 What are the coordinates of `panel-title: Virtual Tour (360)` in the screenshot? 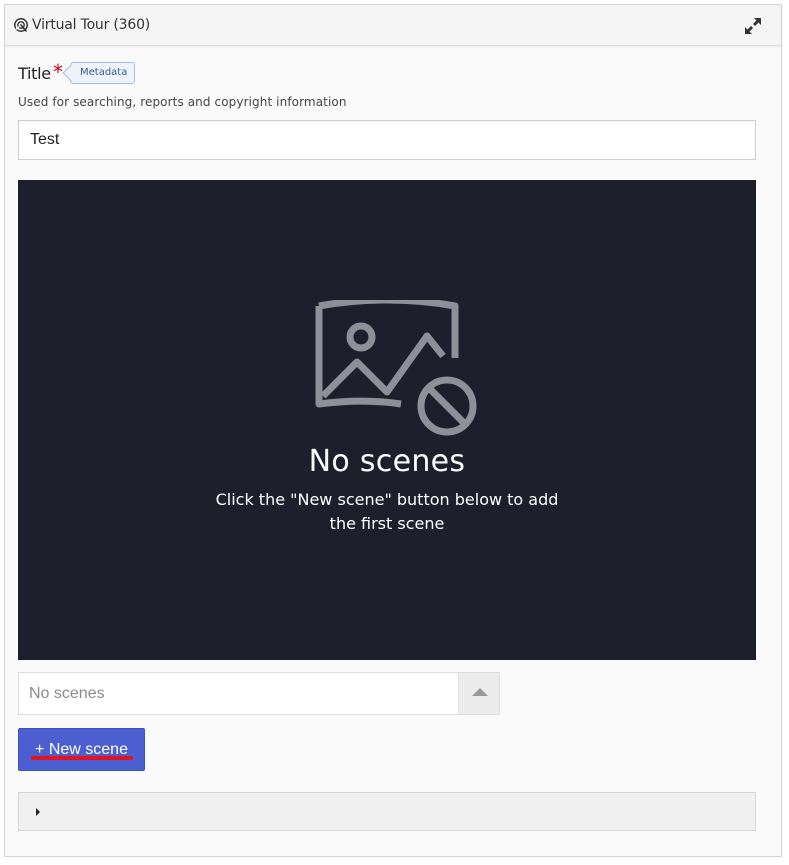 It's located at (91, 25).